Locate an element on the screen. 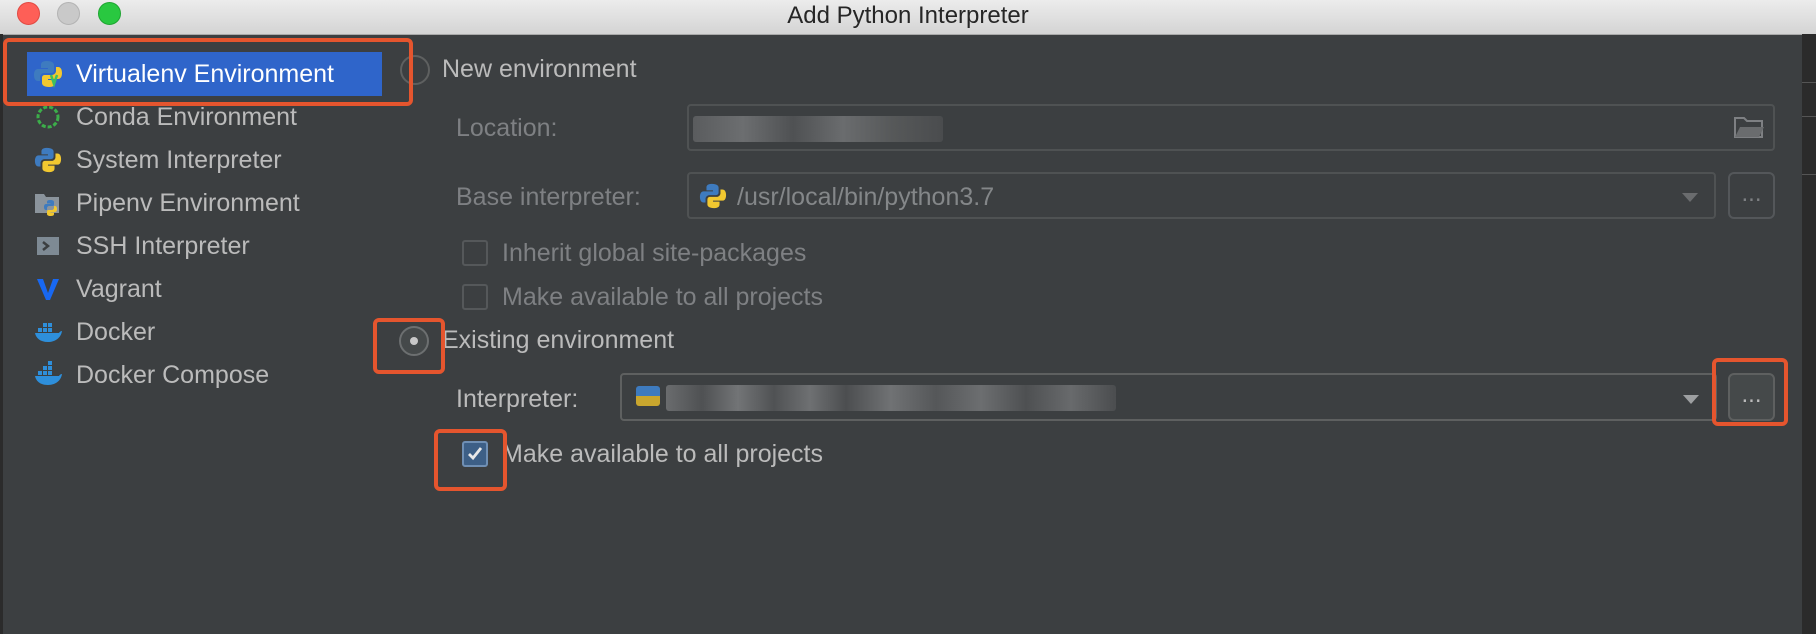 The width and height of the screenshot is (1816, 634). sidebar-item-label: Docker Compose is located at coordinates (173, 374).